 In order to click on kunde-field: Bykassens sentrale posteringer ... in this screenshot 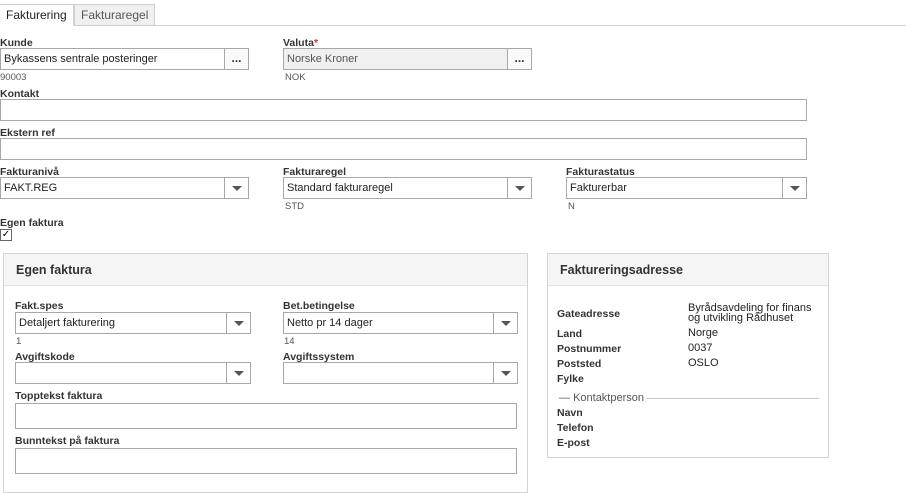, I will do `click(124, 59)`.